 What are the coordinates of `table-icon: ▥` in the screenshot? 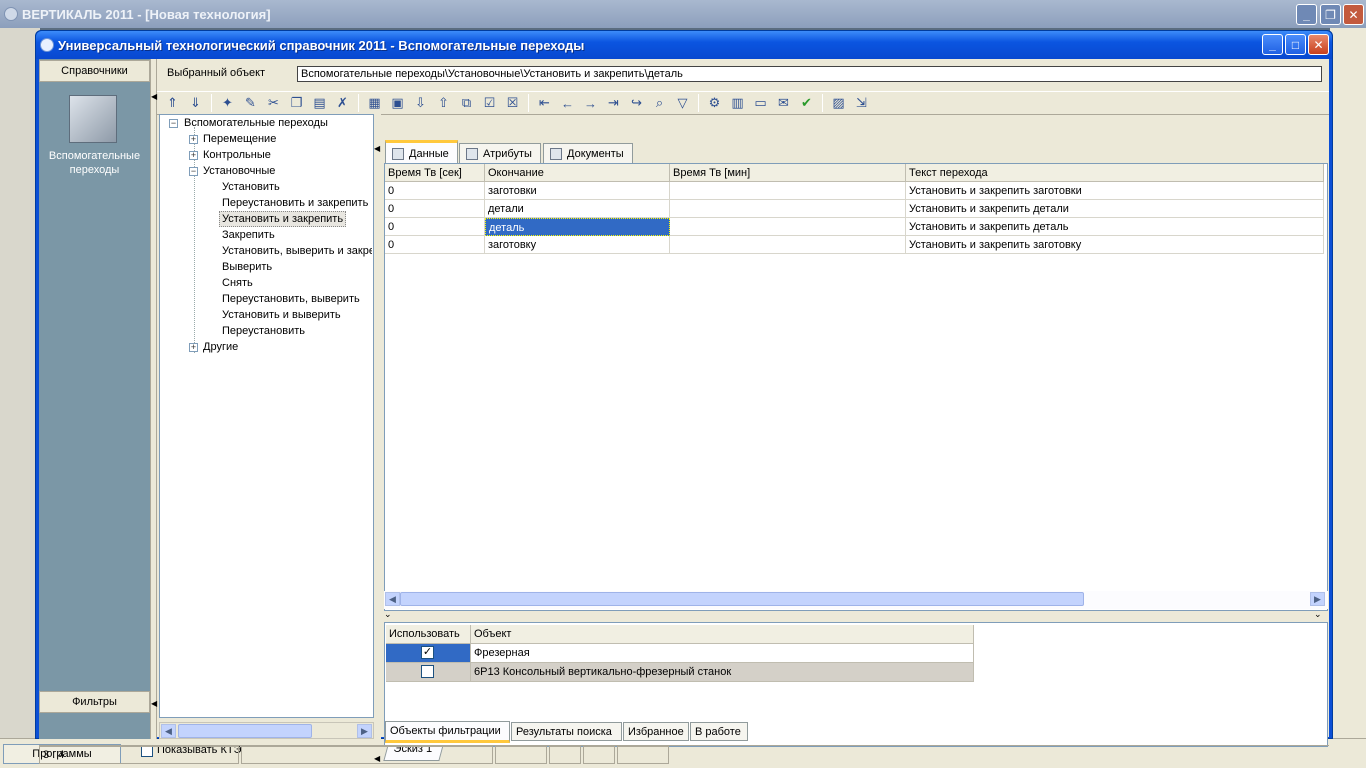 It's located at (738, 103).